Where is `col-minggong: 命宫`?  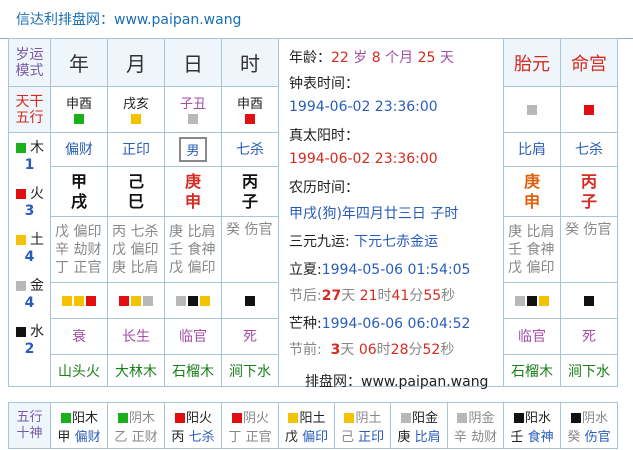 col-minggong: 命宫 is located at coordinates (589, 62).